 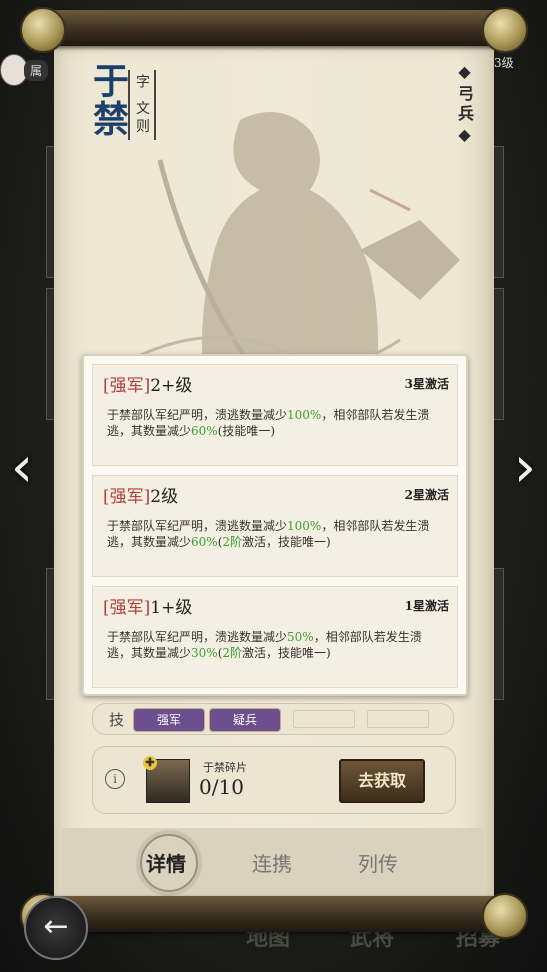 I want to click on fragment-avatar: ✚, so click(x=166, y=779).